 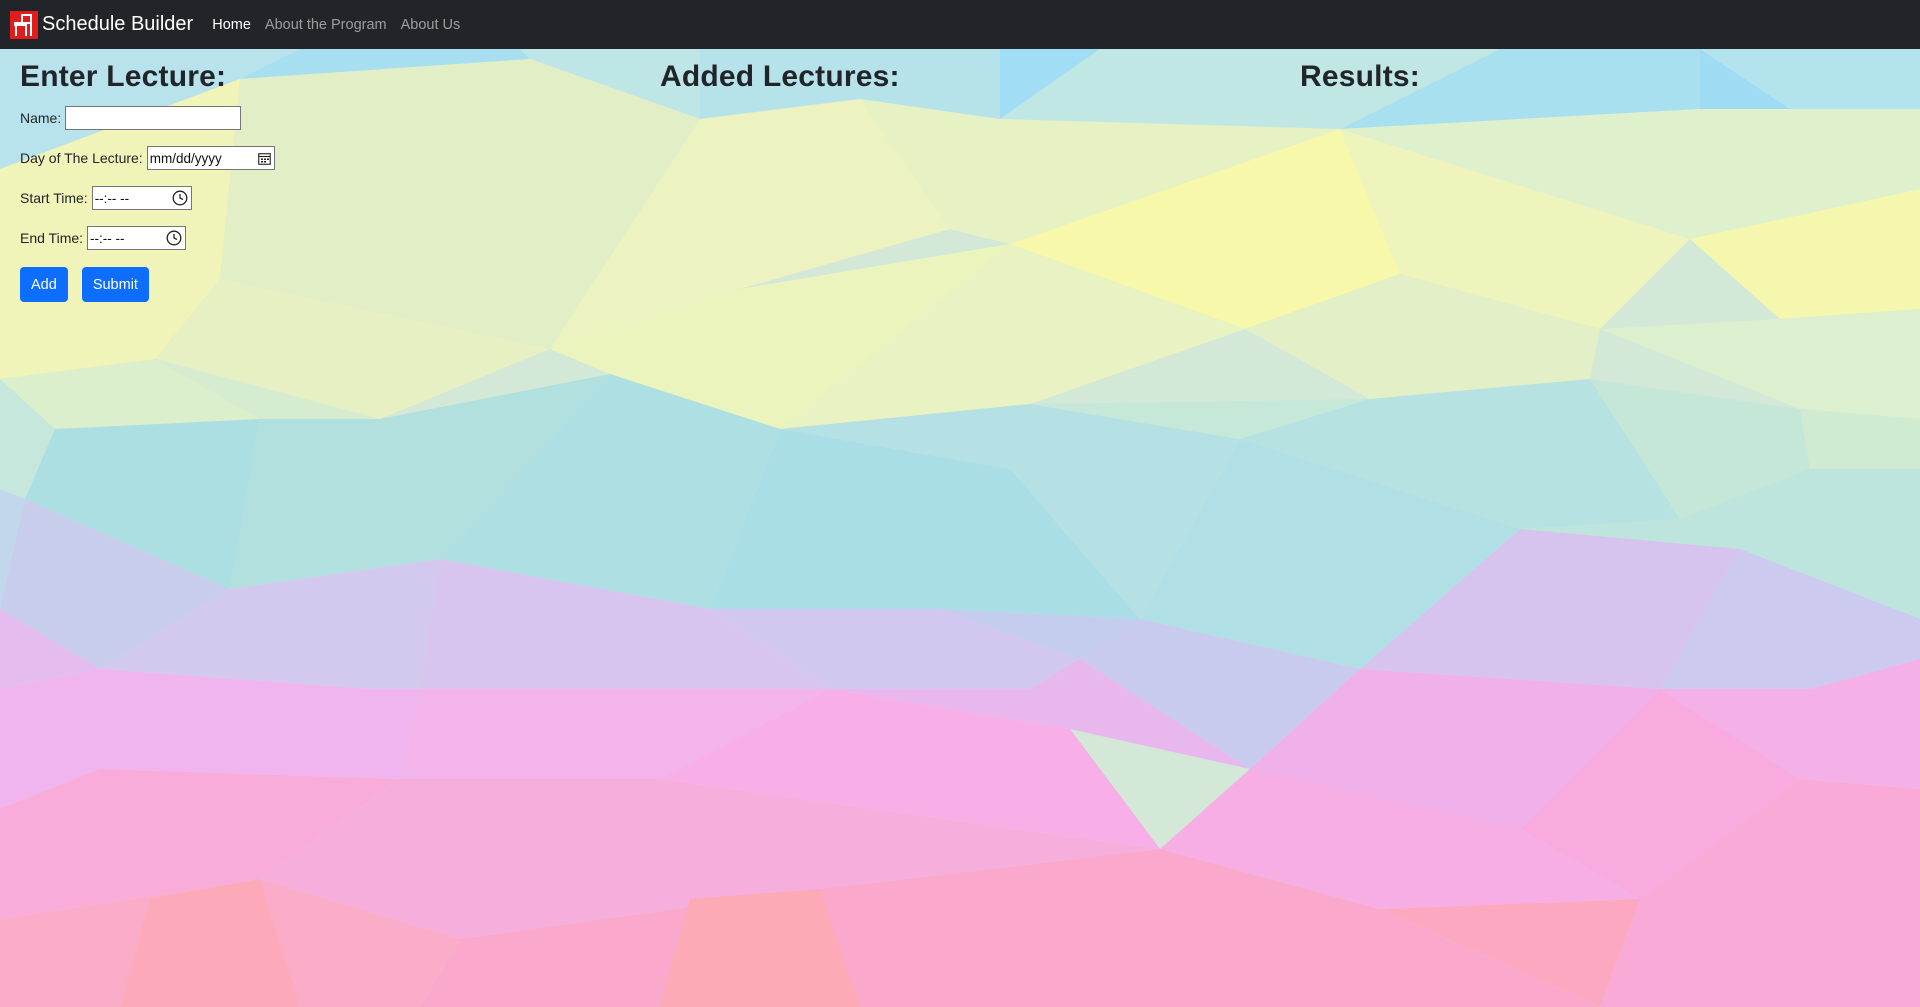 What do you see at coordinates (24, 24) in the screenshot?
I see `chair-logo-icon` at bounding box center [24, 24].